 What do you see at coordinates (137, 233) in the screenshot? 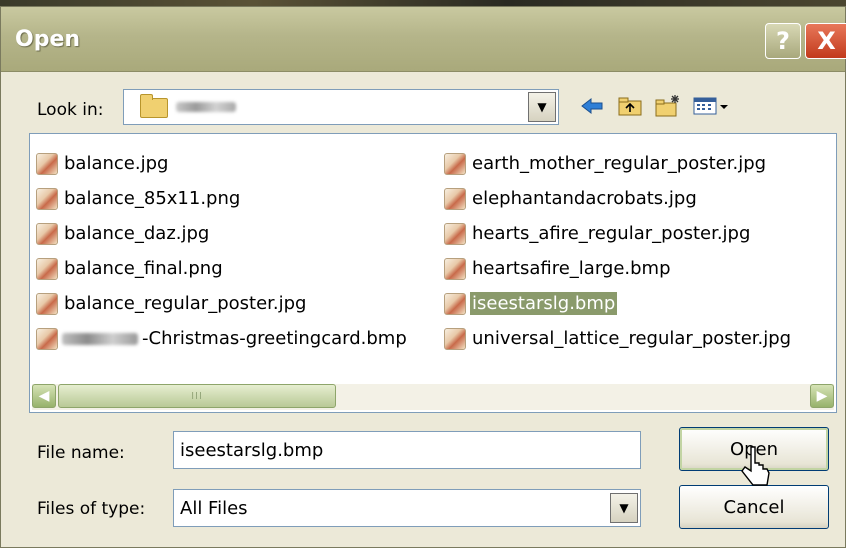
I see `file-name: balance_daz.jpg` at bounding box center [137, 233].